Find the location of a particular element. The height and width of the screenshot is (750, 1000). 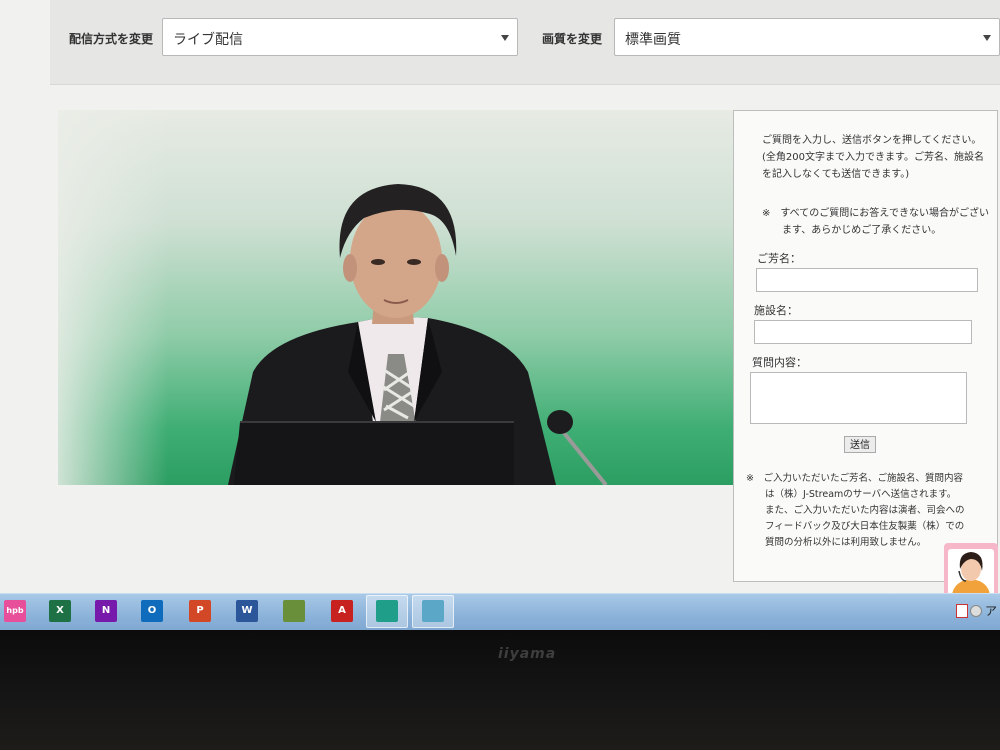

support-avatar-icon is located at coordinates (971, 572).